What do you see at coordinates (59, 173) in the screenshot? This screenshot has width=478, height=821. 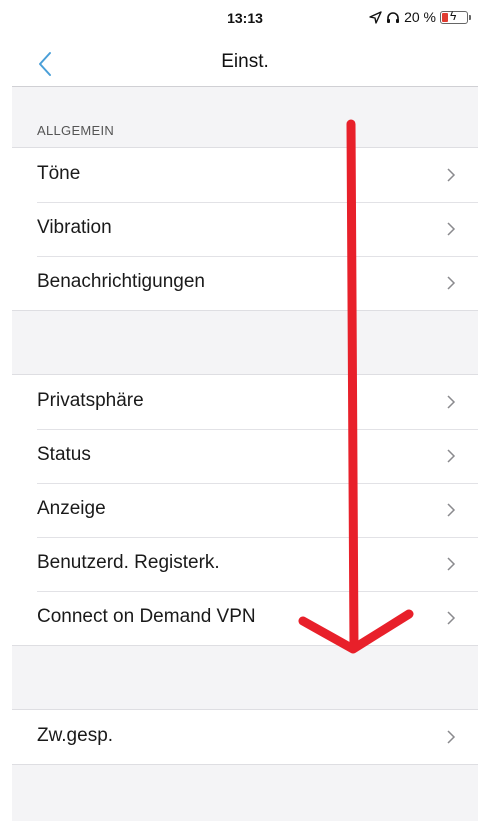 I see `row-label: Töne` at bounding box center [59, 173].